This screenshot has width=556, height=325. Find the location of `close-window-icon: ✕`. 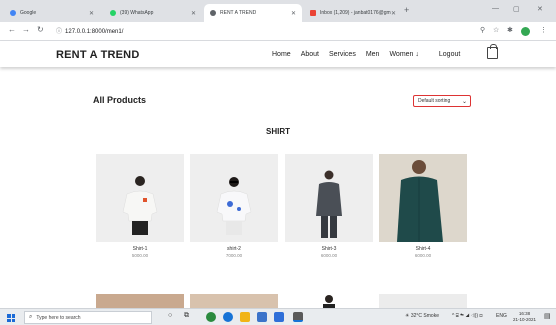

close-window-icon: ✕ is located at coordinates (540, 9).